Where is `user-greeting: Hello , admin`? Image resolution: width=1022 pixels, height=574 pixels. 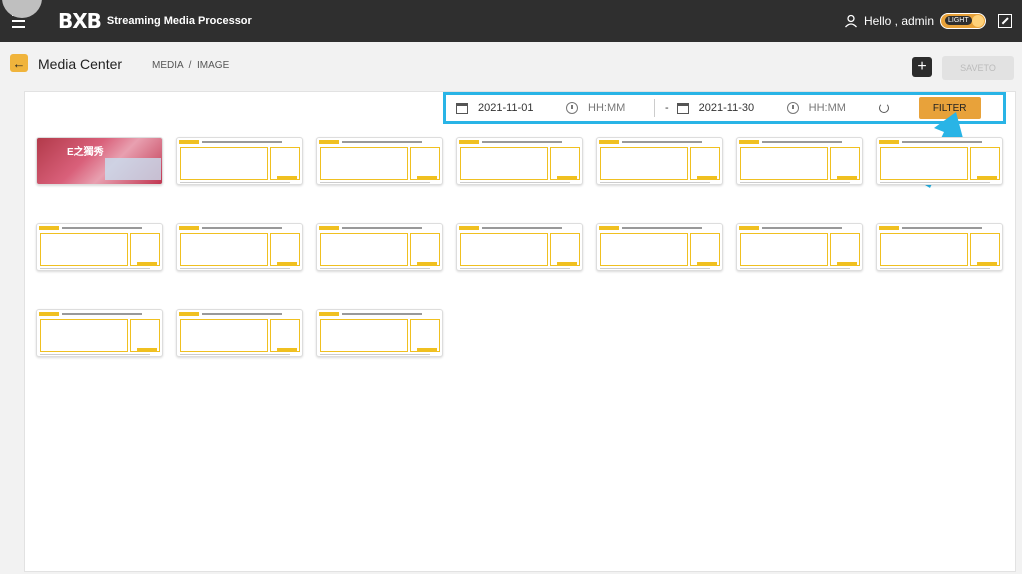 user-greeting: Hello , admin is located at coordinates (899, 21).